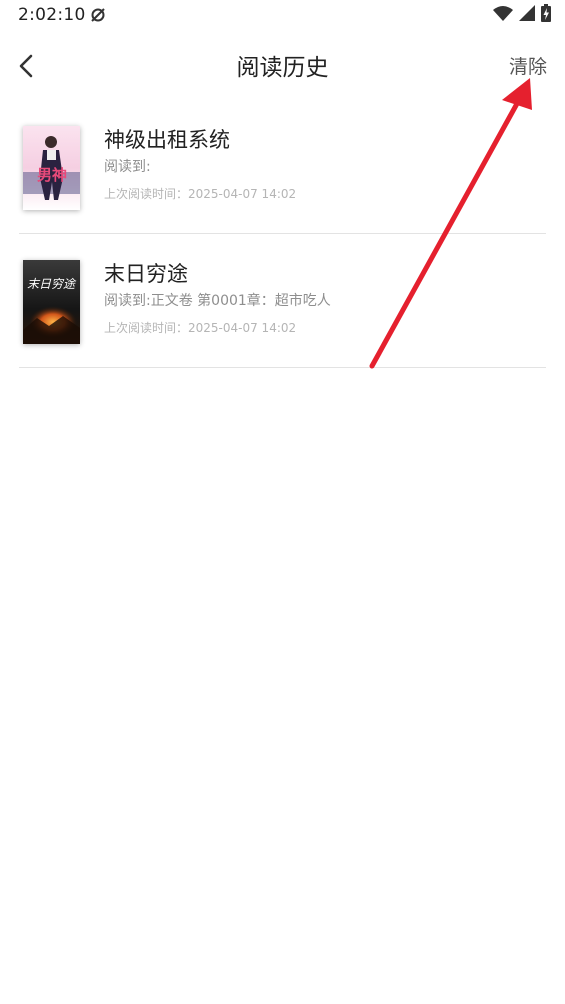 Image resolution: width=565 pixels, height=1004 pixels. I want to click on status-time: 2:02:10, so click(52, 15).